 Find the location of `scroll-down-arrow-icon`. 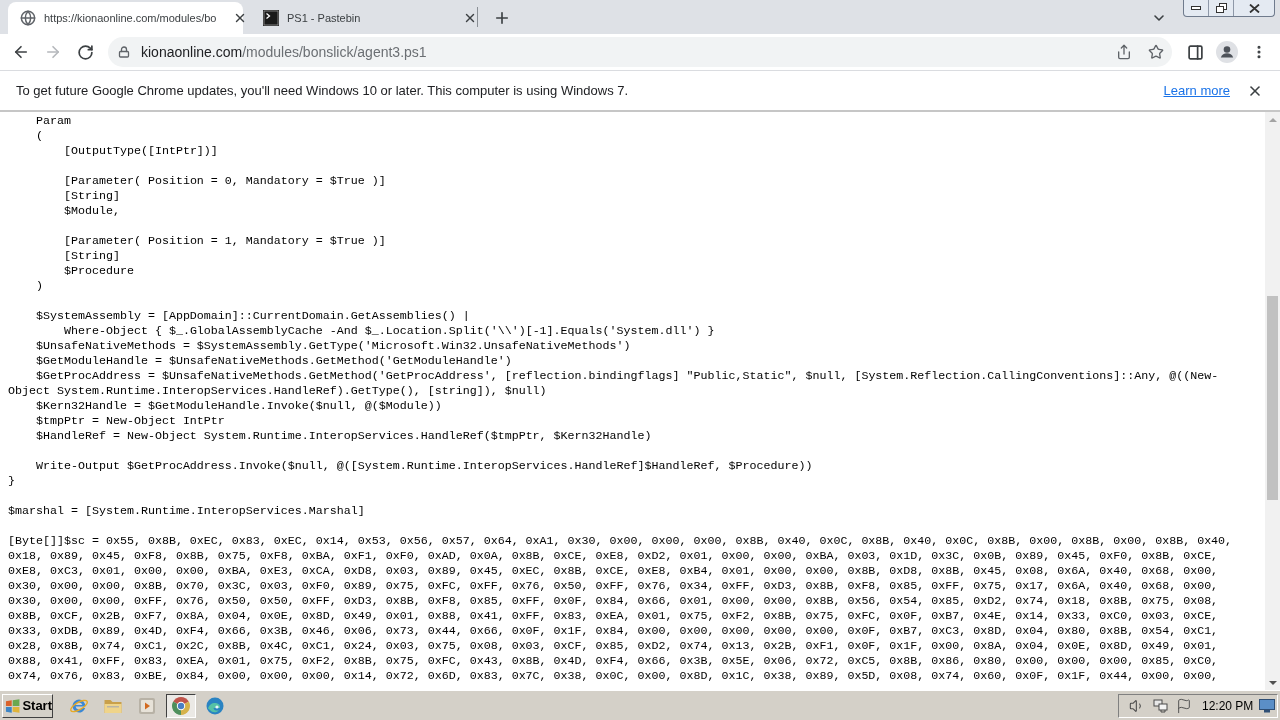

scroll-down-arrow-icon is located at coordinates (1272, 682).